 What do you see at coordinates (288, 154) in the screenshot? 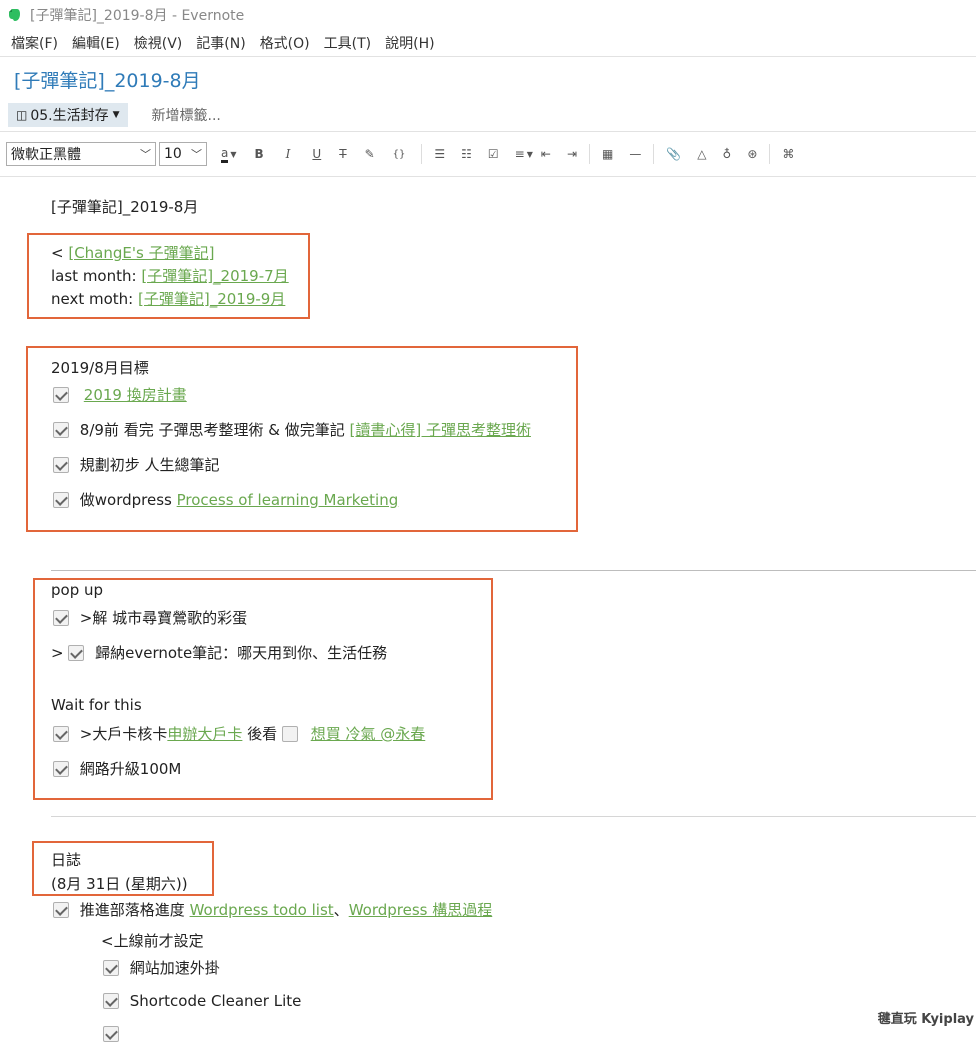
I see `italic-button: I` at bounding box center [288, 154].